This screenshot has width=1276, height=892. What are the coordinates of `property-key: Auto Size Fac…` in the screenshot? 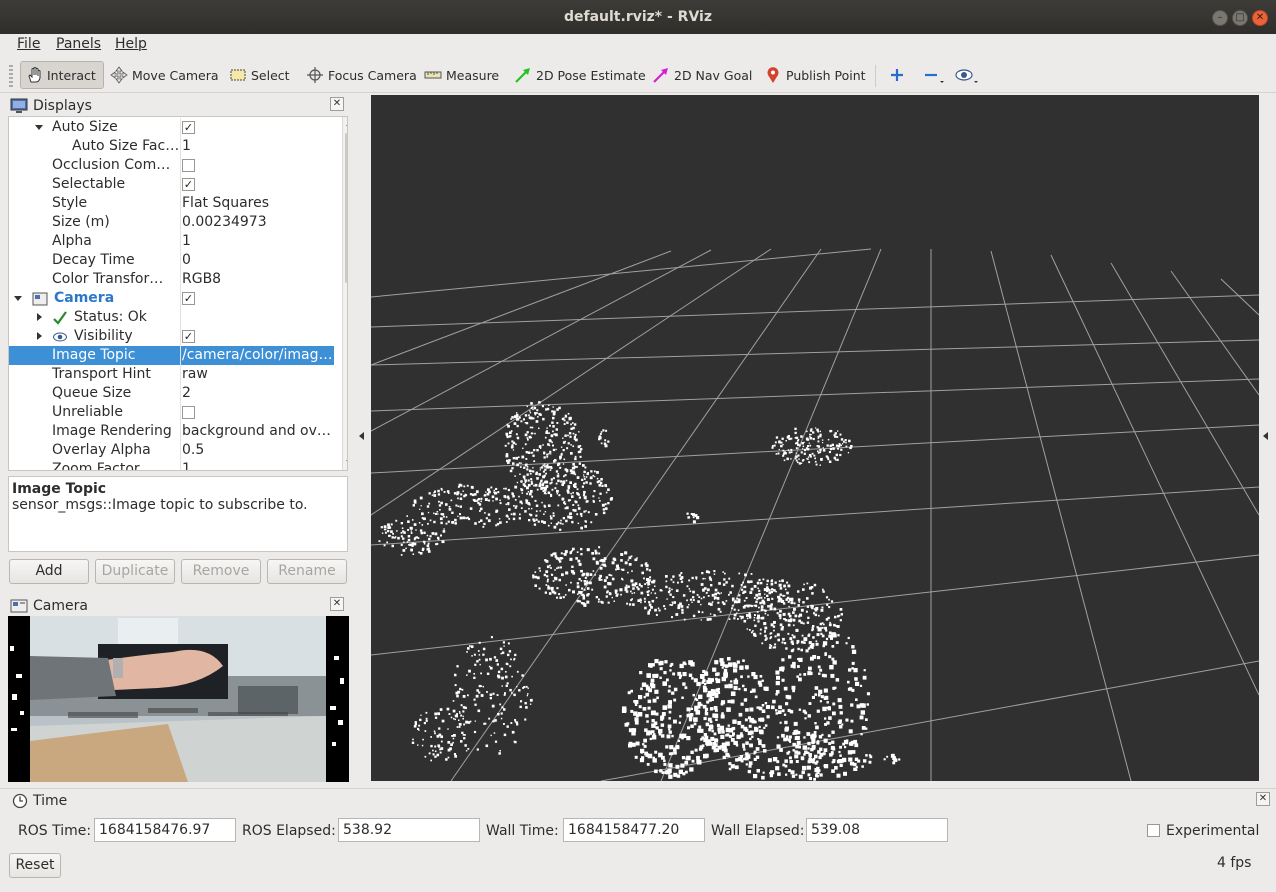 It's located at (94, 146).